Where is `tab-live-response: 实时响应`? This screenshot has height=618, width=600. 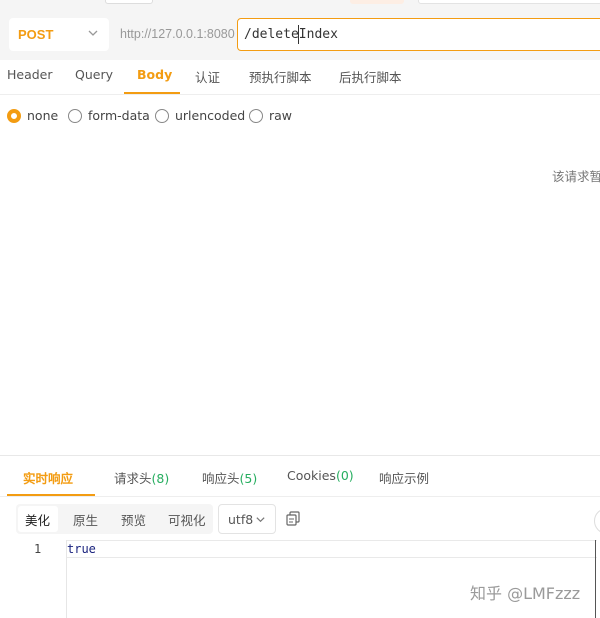 tab-live-response: 实时响应 is located at coordinates (48, 477).